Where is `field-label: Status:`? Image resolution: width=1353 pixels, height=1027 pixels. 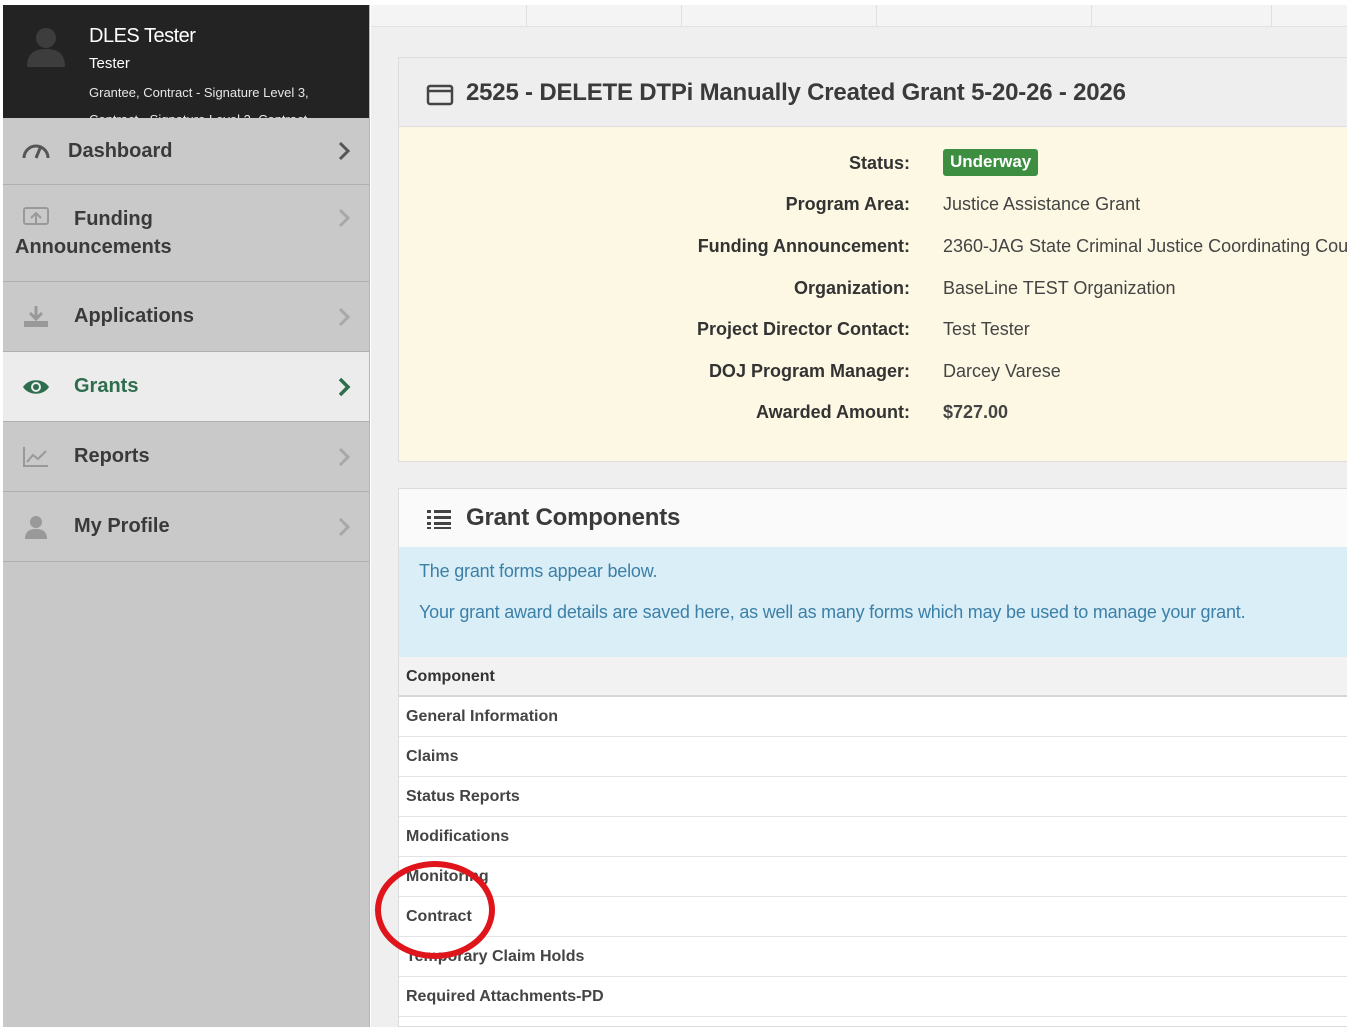 field-label: Status: is located at coordinates (879, 163).